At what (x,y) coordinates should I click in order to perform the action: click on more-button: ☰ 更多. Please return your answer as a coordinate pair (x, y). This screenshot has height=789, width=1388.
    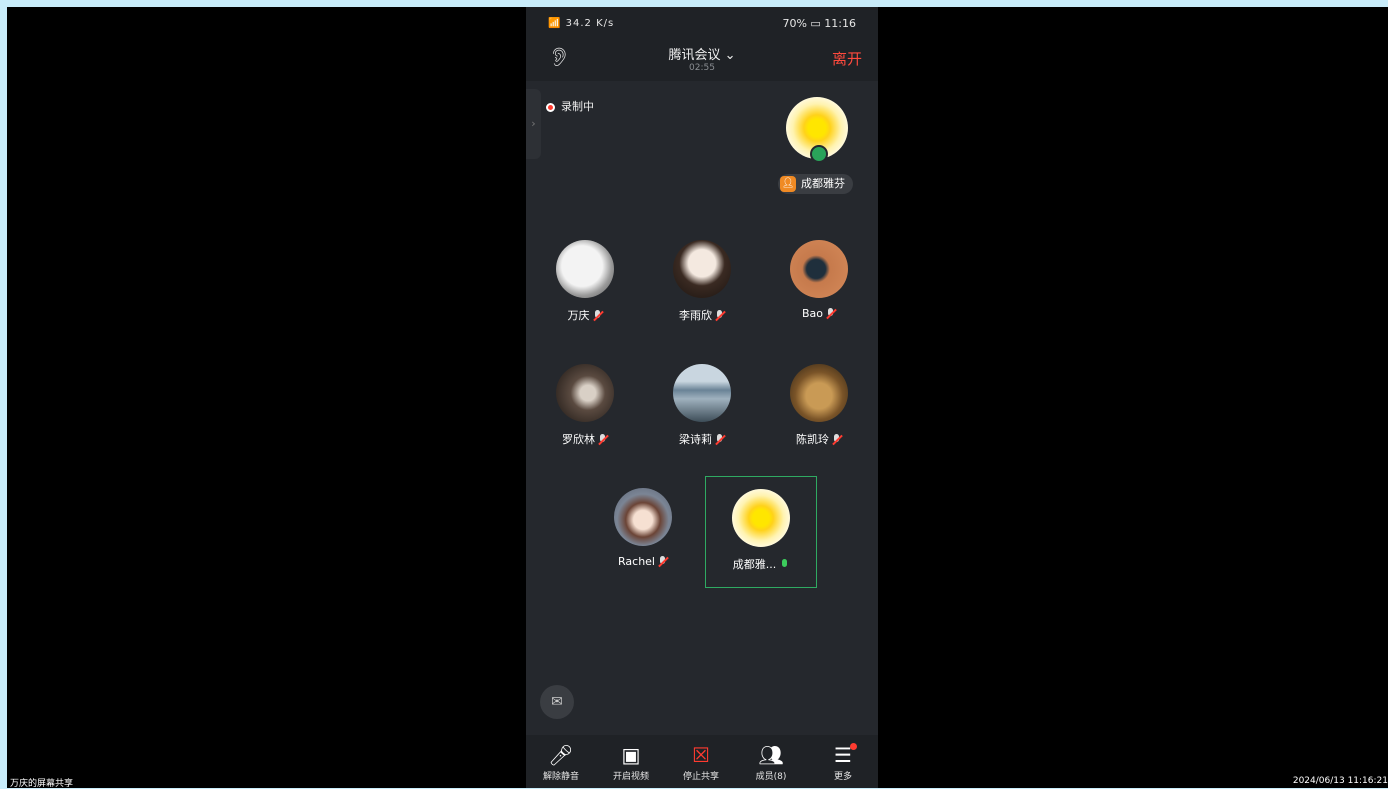
    Looking at the image, I should click on (843, 761).